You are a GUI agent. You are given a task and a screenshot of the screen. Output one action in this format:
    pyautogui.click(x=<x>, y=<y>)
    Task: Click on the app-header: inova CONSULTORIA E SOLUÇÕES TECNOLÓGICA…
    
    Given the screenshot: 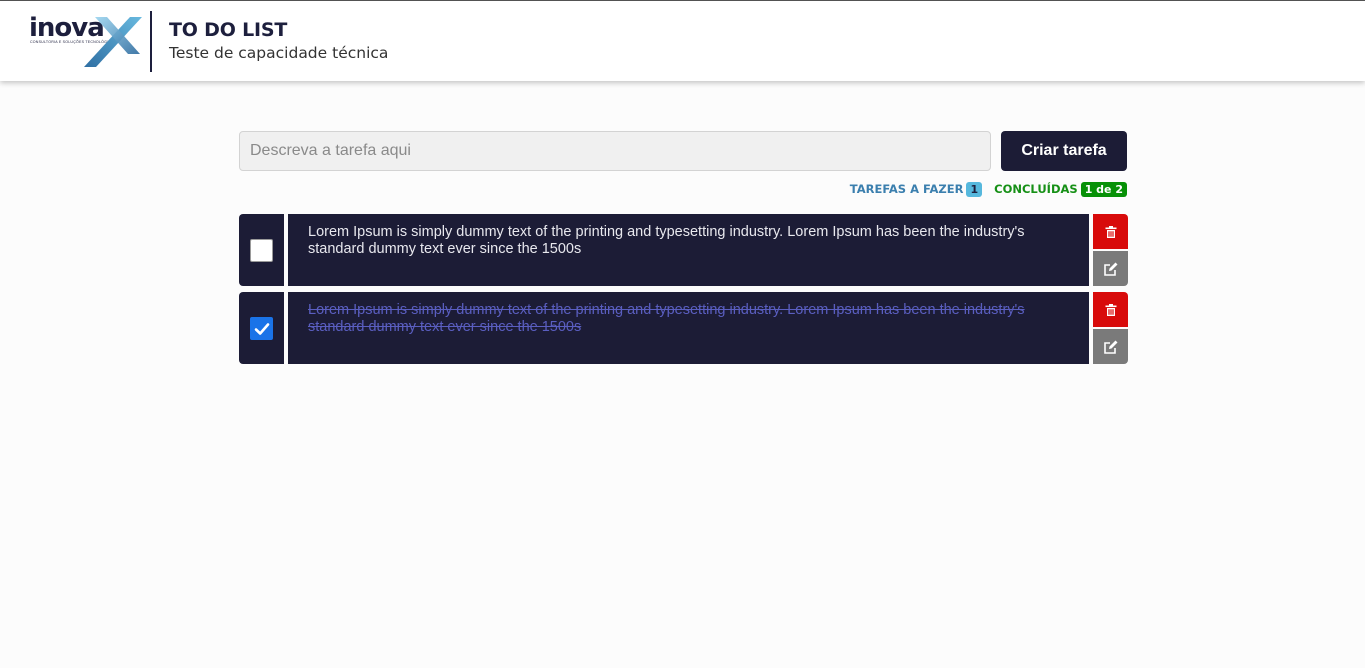 What is the action you would take?
    pyautogui.click(x=682, y=41)
    